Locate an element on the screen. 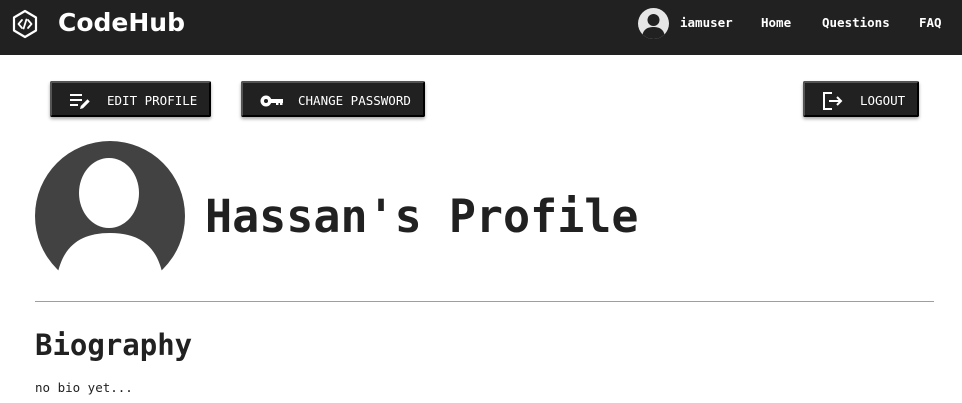 This screenshot has width=962, height=403. logout-icon is located at coordinates (833, 101).